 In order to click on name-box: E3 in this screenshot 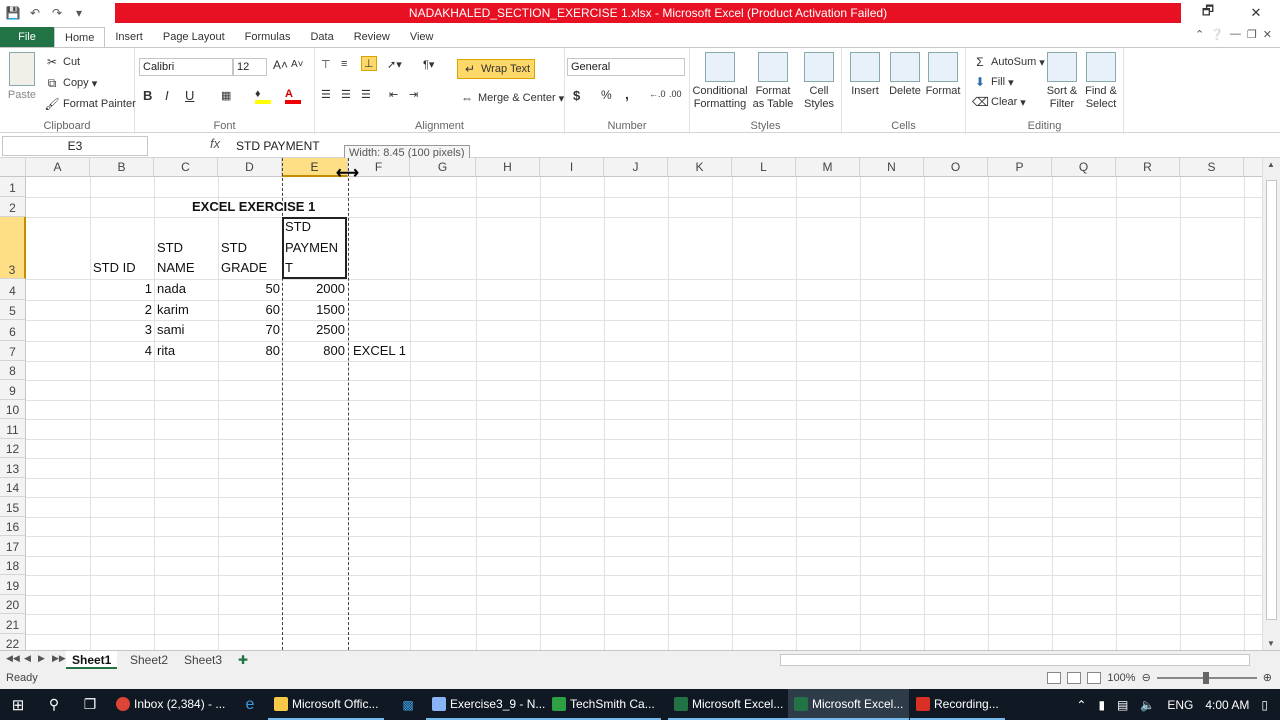, I will do `click(75, 146)`.